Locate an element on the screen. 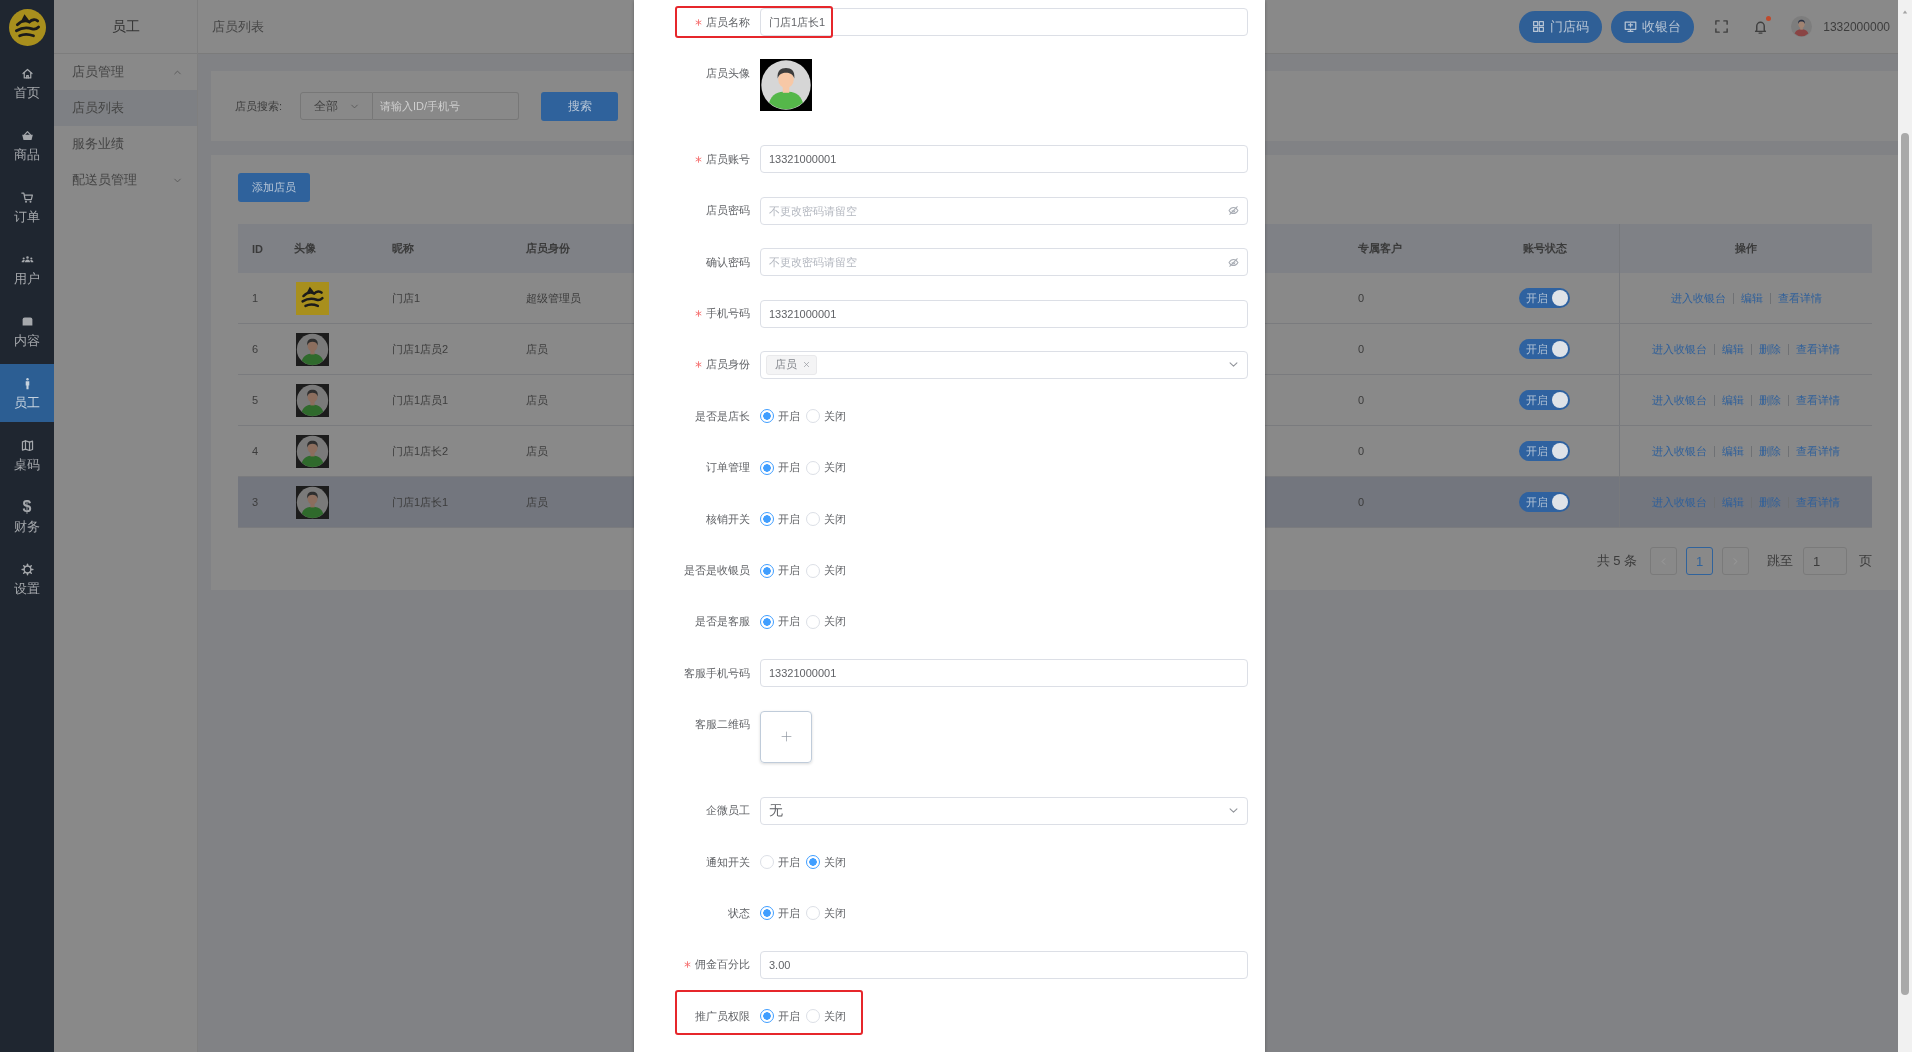  page-suffix-text: 页 is located at coordinates (1865, 561).